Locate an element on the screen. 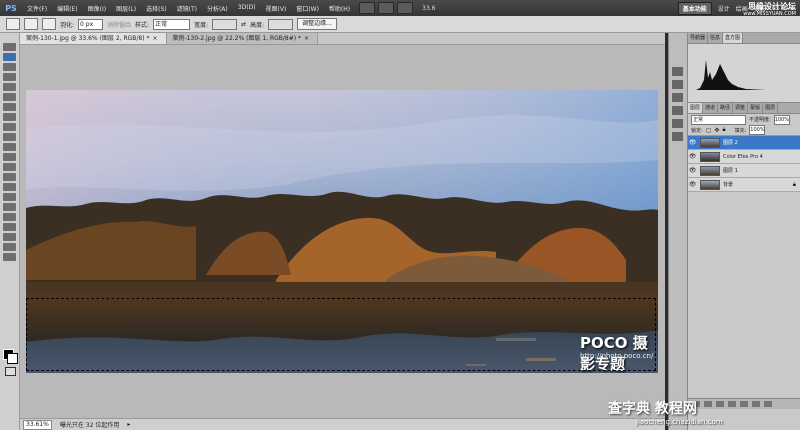  tab-paths: 路径 is located at coordinates (726, 108).